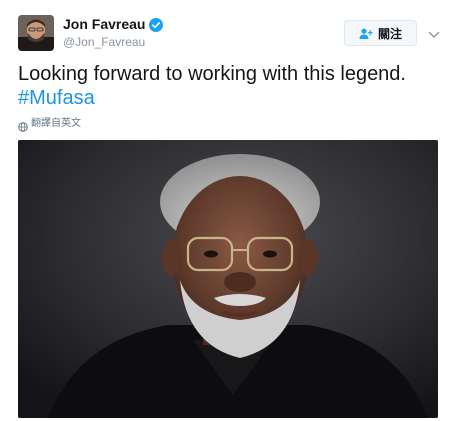  I want to click on verified-badge-icon, so click(156, 24).